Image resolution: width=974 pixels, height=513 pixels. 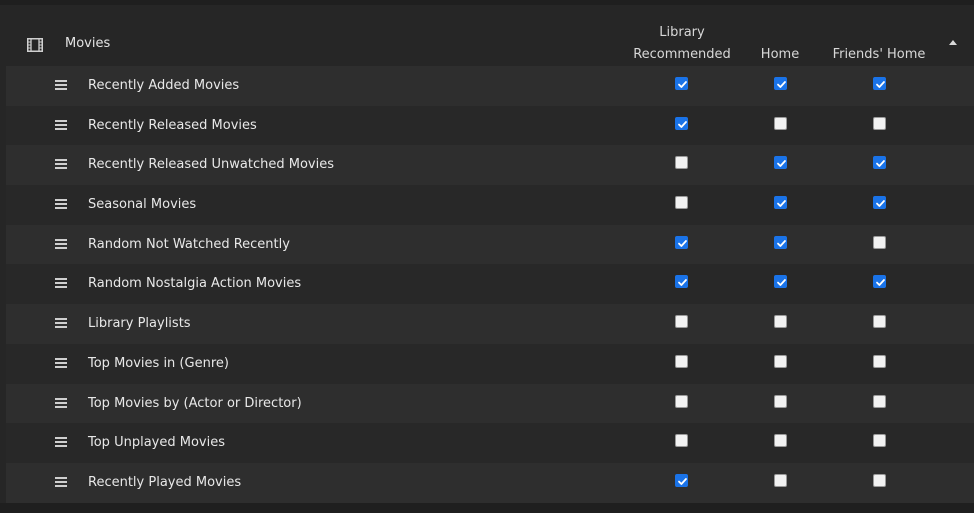 What do you see at coordinates (490, 165) in the screenshot?
I see `hub-row: Recently Released Unwatched Movies` at bounding box center [490, 165].